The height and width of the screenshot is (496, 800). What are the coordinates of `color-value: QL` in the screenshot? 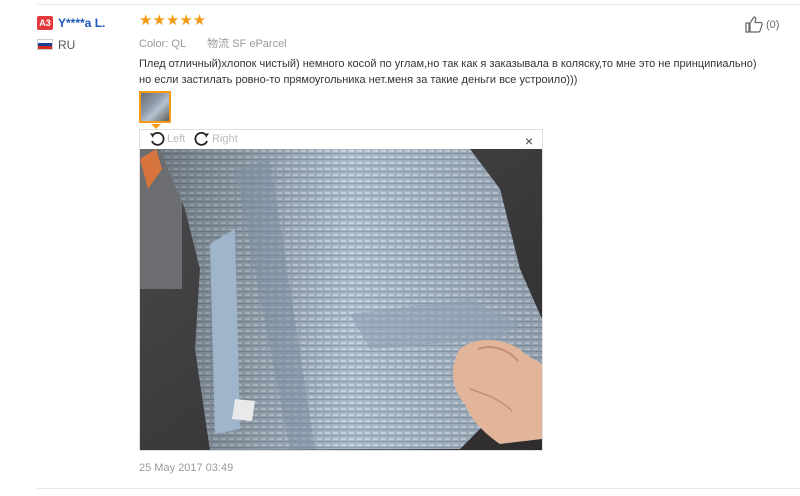 It's located at (179, 44).